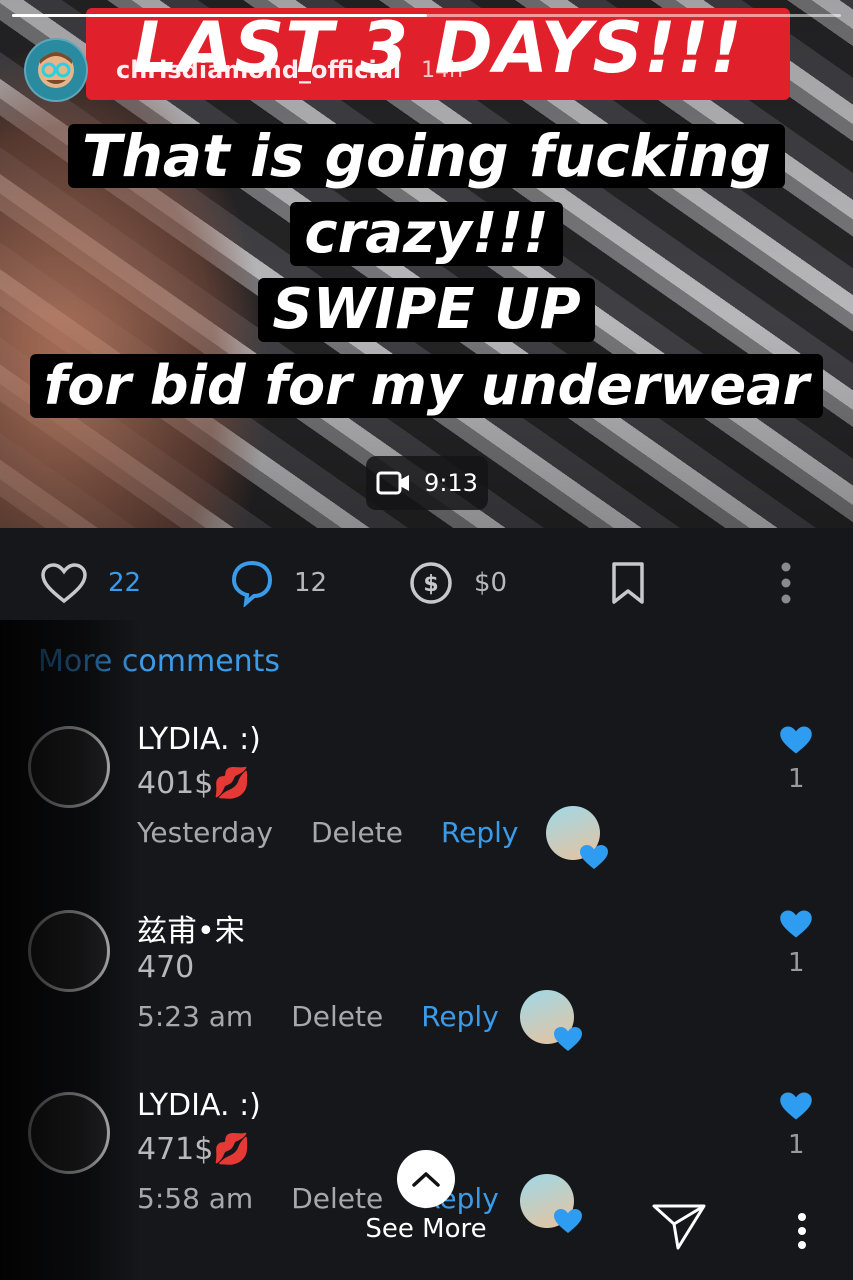  I want to click on comment-count: 12, so click(311, 583).